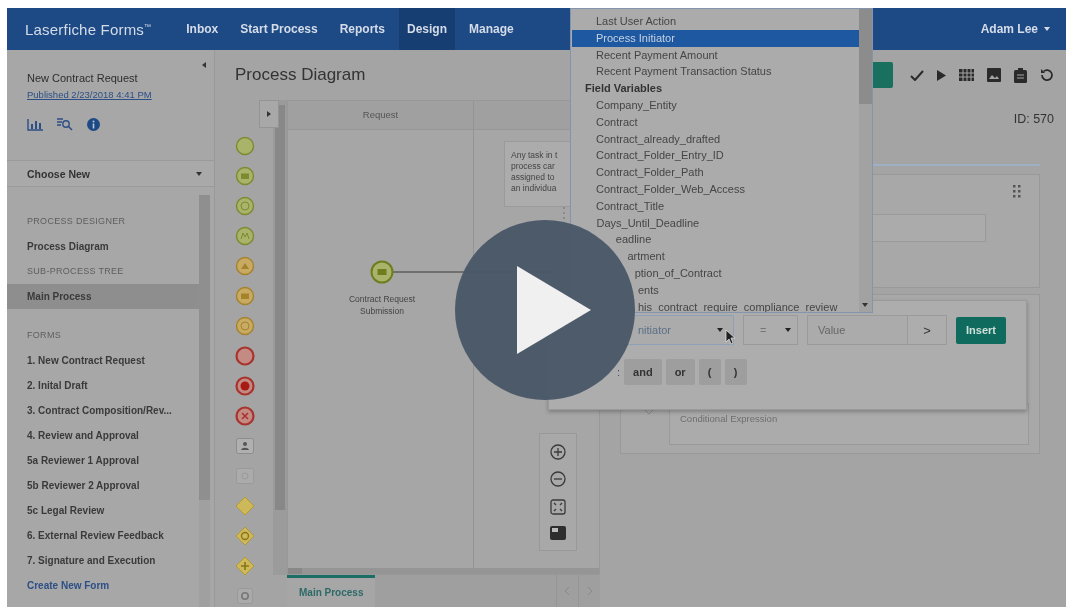 This screenshot has width=1066, height=607. Describe the element at coordinates (103, 535) in the screenshot. I see `sidebar-item: 6. External Review Feedback` at that location.